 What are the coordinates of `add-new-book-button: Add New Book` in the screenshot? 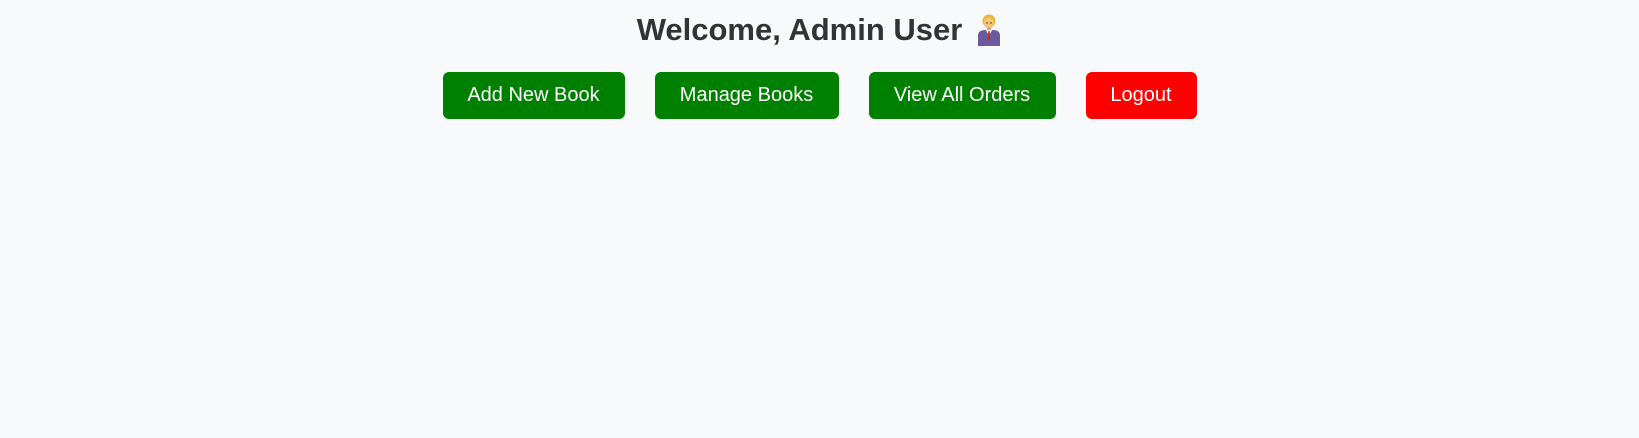 It's located at (533, 95).